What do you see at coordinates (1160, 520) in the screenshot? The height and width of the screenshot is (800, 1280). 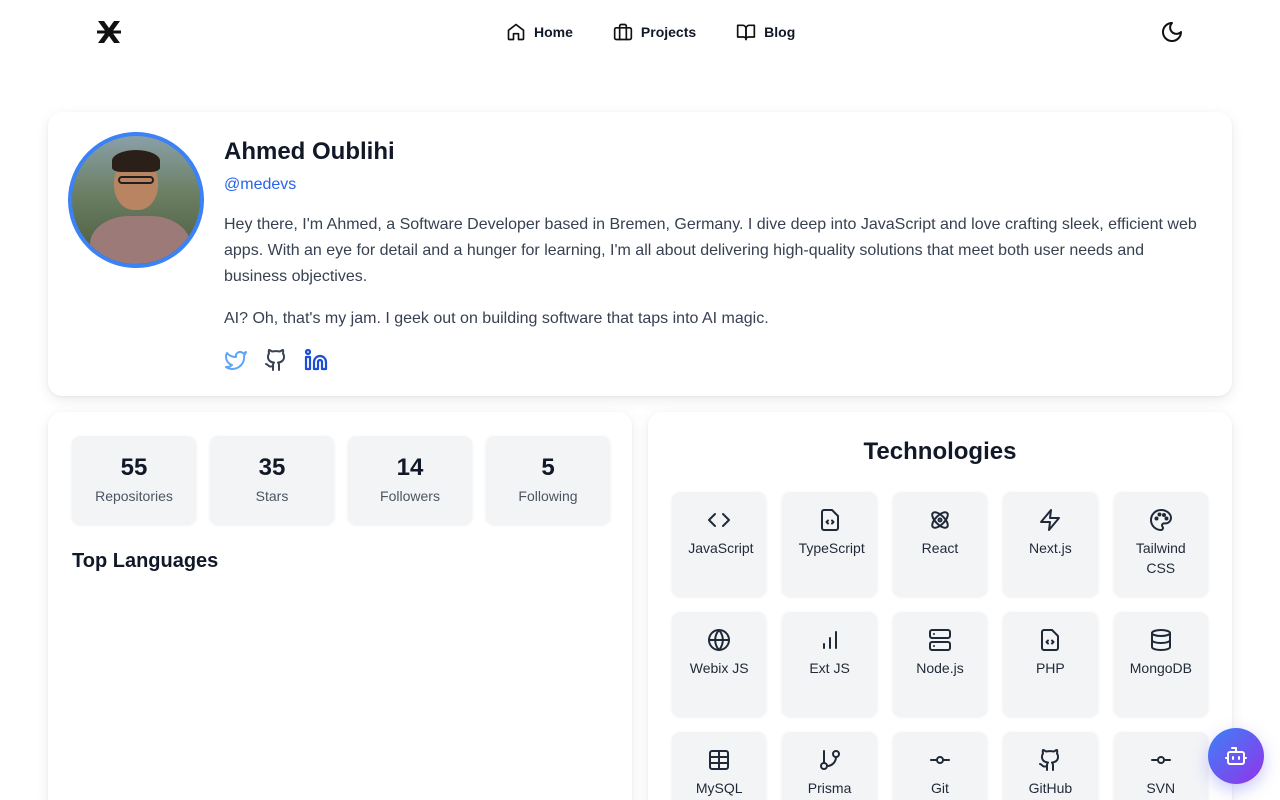 I see `palette-icon` at bounding box center [1160, 520].